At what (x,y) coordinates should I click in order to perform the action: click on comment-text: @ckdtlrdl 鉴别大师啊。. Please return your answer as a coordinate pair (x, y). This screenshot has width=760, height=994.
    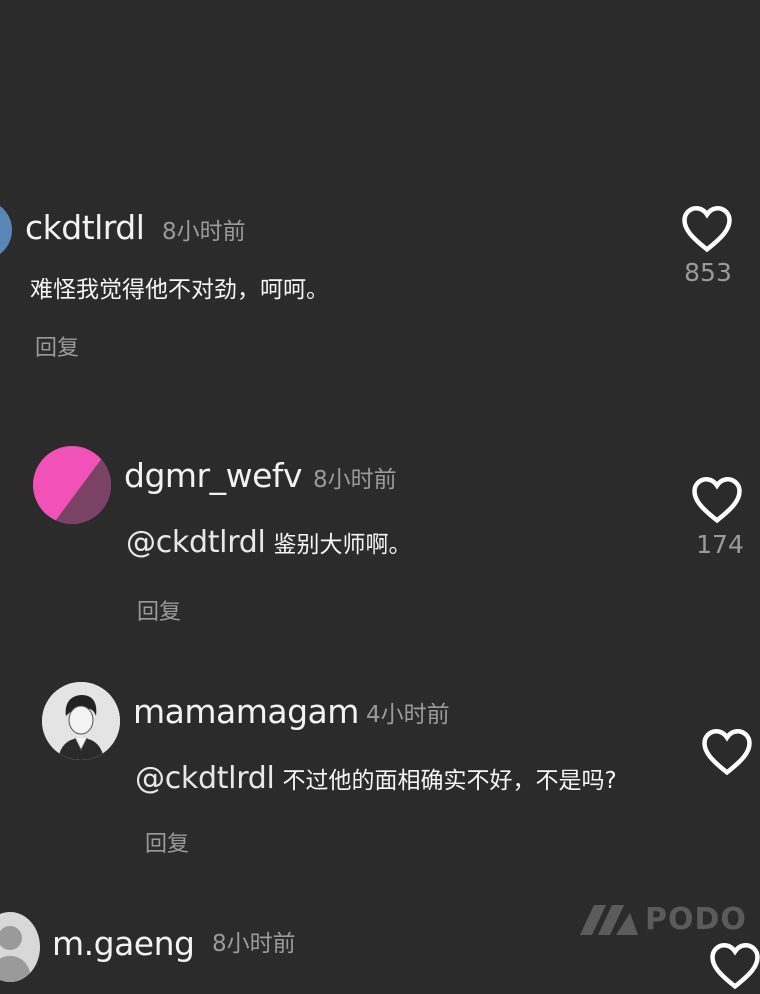
    Looking at the image, I should click on (269, 542).